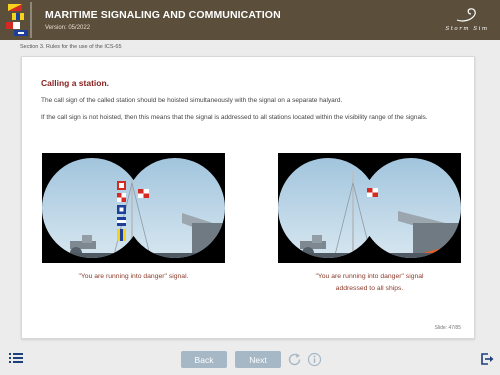  What do you see at coordinates (314, 359) in the screenshot?
I see `info-icon` at bounding box center [314, 359].